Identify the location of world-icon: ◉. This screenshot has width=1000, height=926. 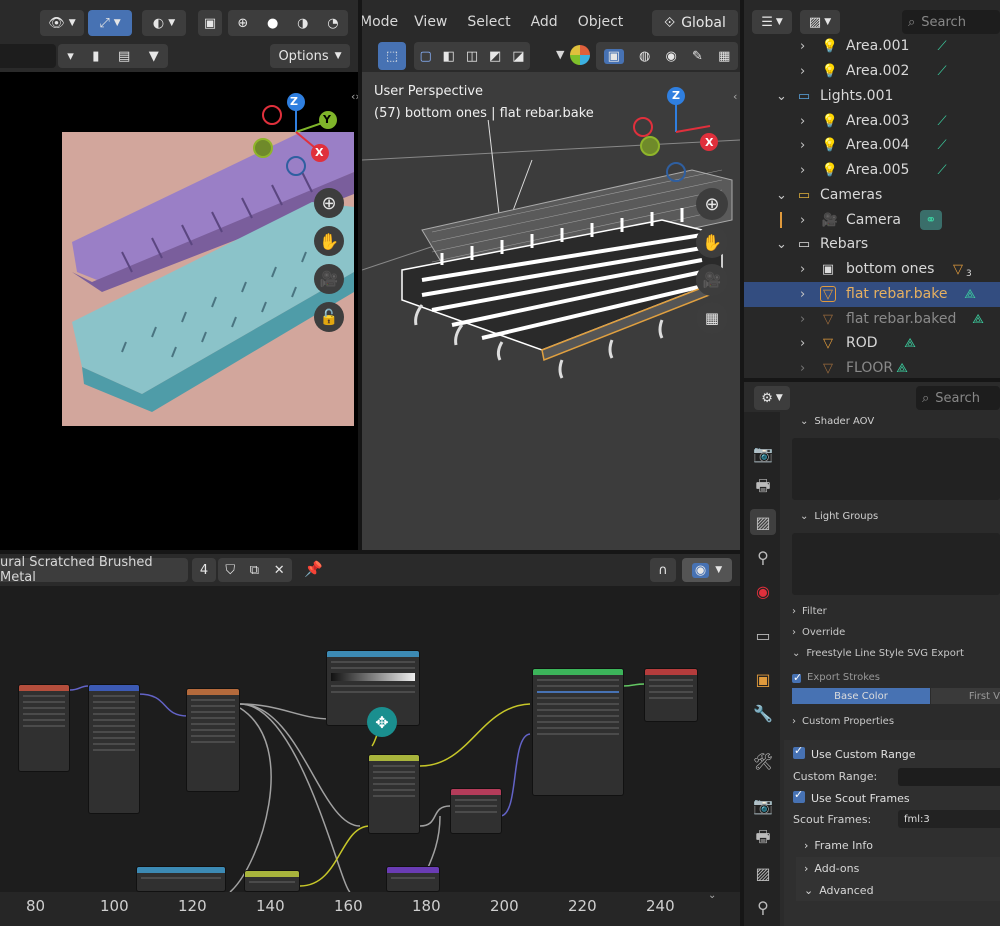
(763, 591).